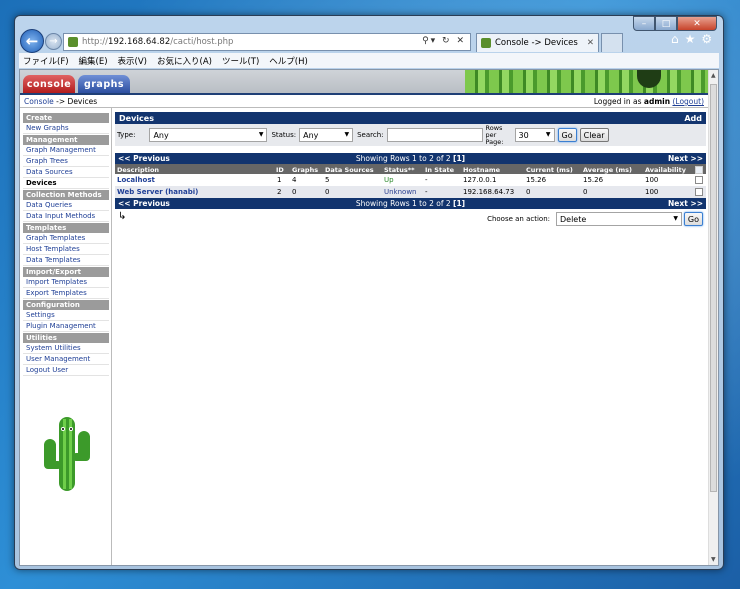 The width and height of the screenshot is (740, 589). I want to click on breadcrumb-console-link: Console, so click(39, 101).